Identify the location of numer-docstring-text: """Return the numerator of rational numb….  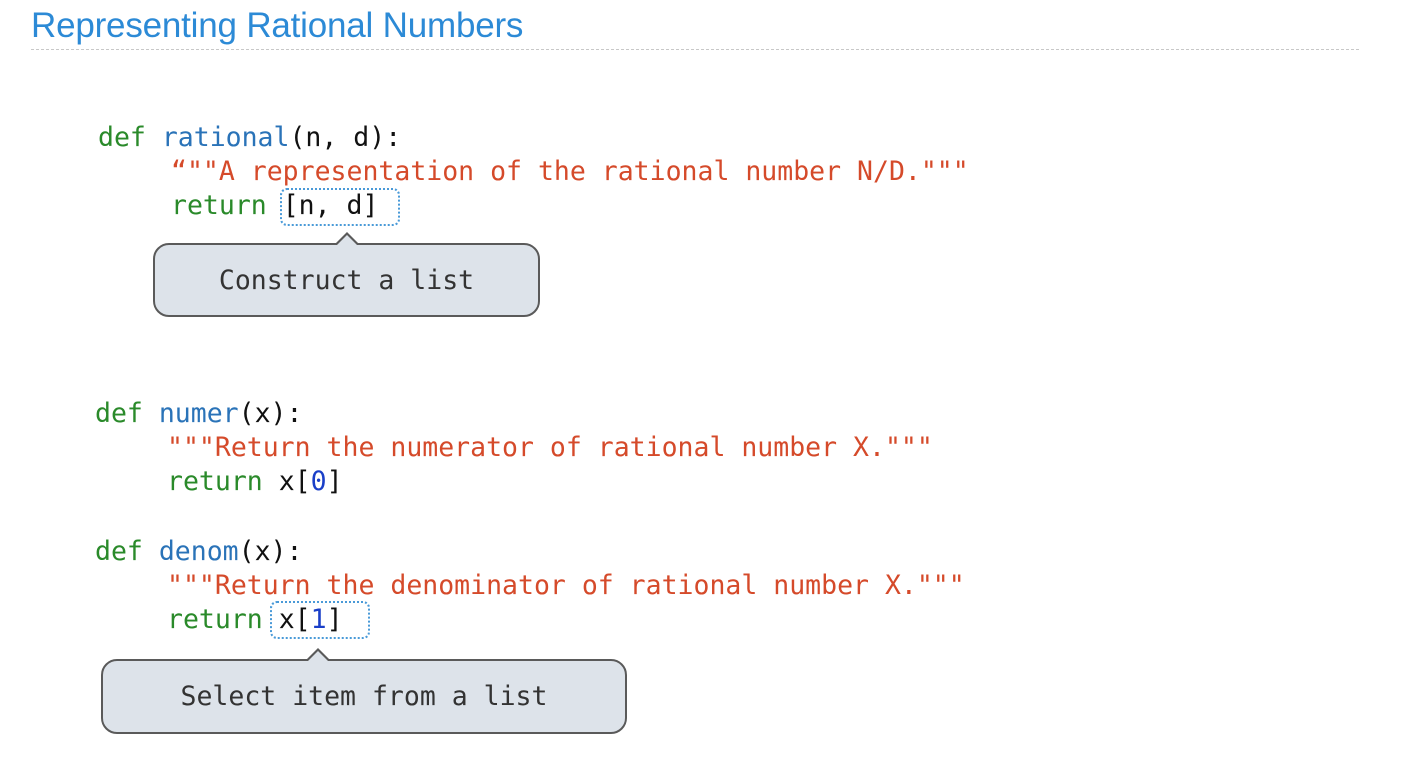
(550, 447).